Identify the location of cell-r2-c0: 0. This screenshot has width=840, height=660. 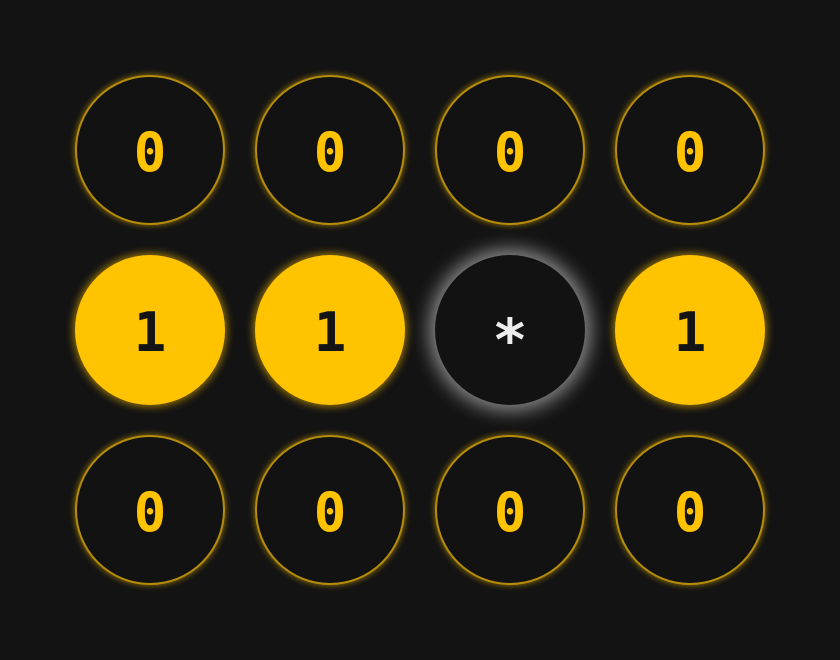
(150, 510).